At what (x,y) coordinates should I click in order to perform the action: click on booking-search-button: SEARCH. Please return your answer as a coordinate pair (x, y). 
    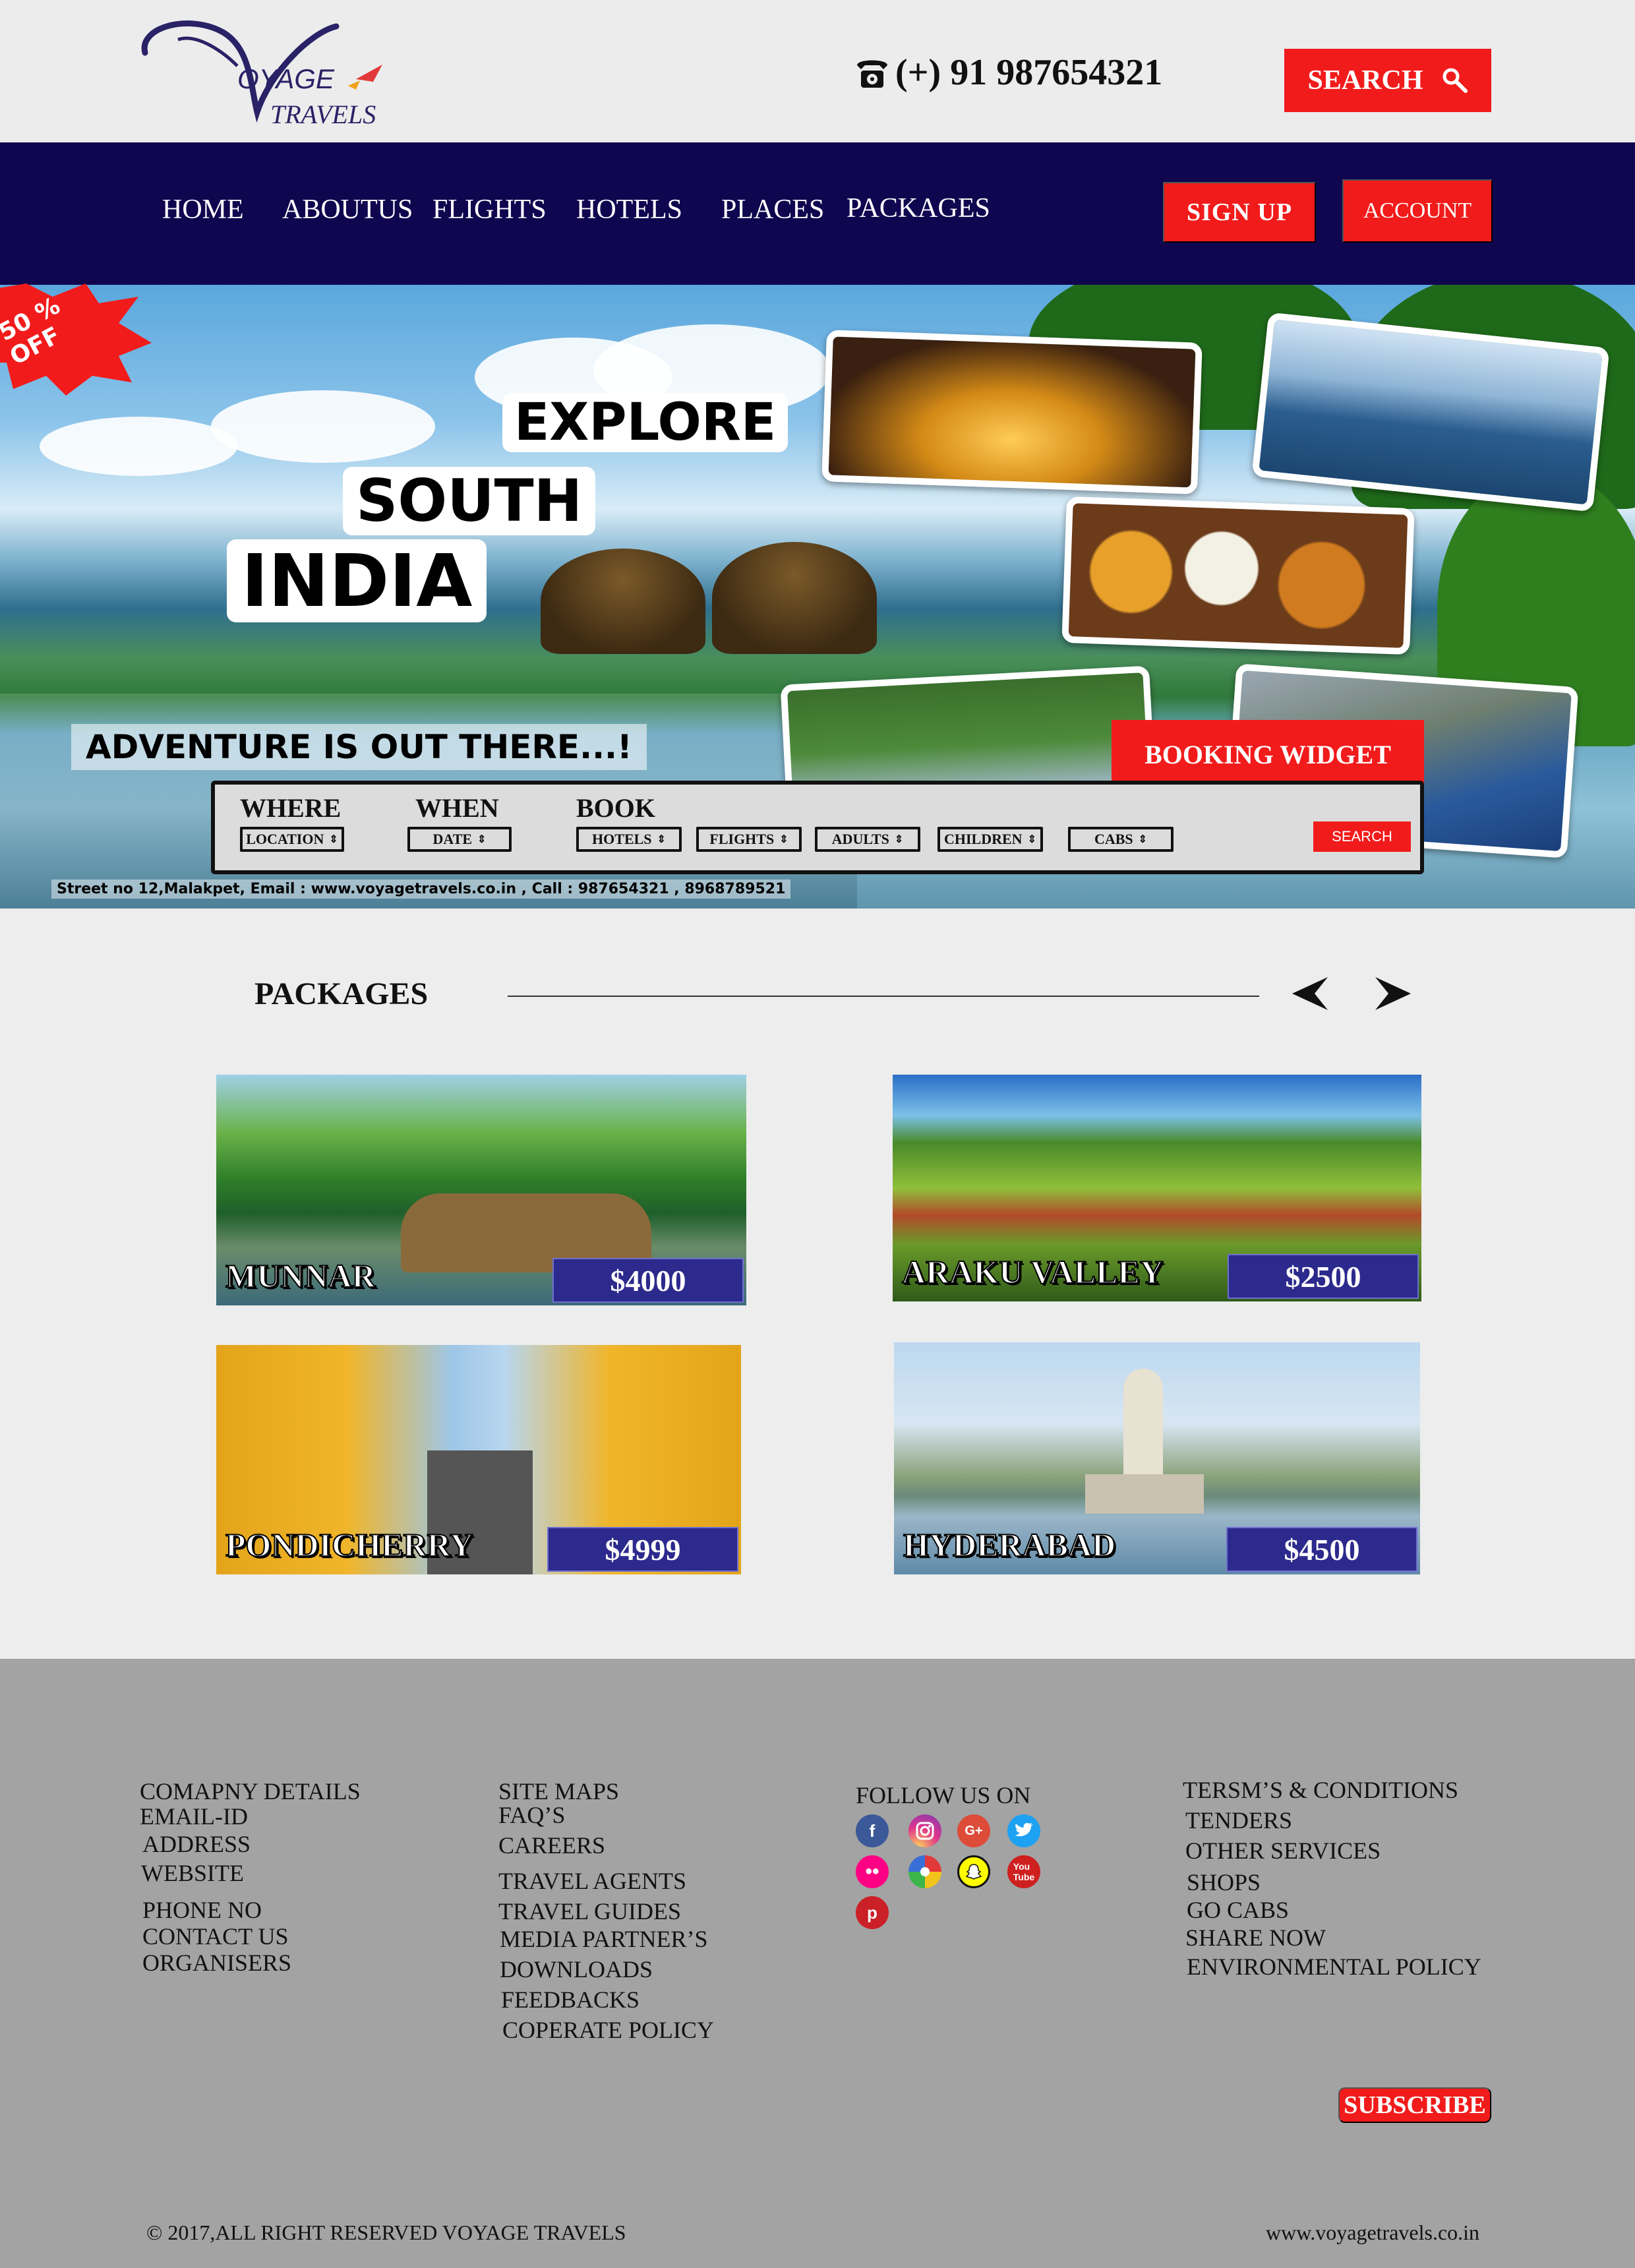
    Looking at the image, I should click on (1362, 836).